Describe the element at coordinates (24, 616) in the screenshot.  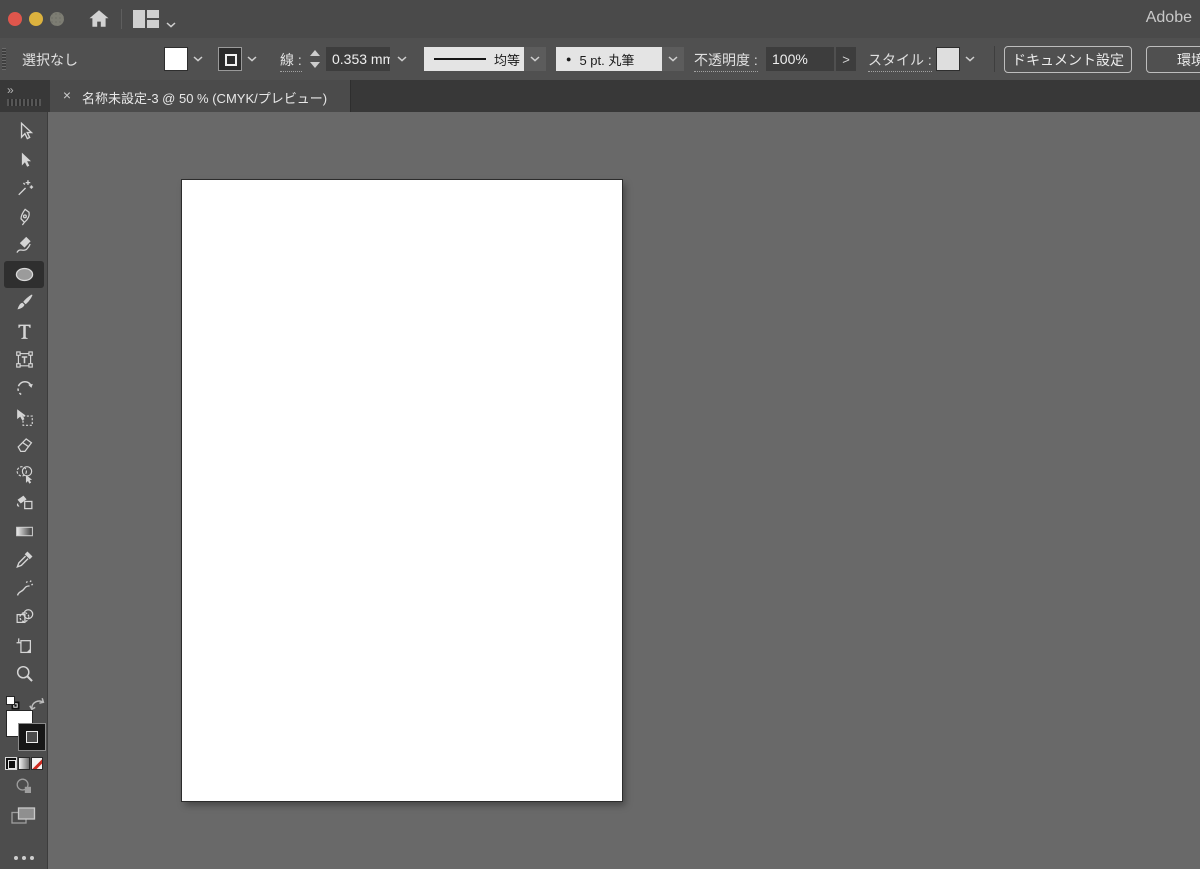
I see `blend-tool` at that location.